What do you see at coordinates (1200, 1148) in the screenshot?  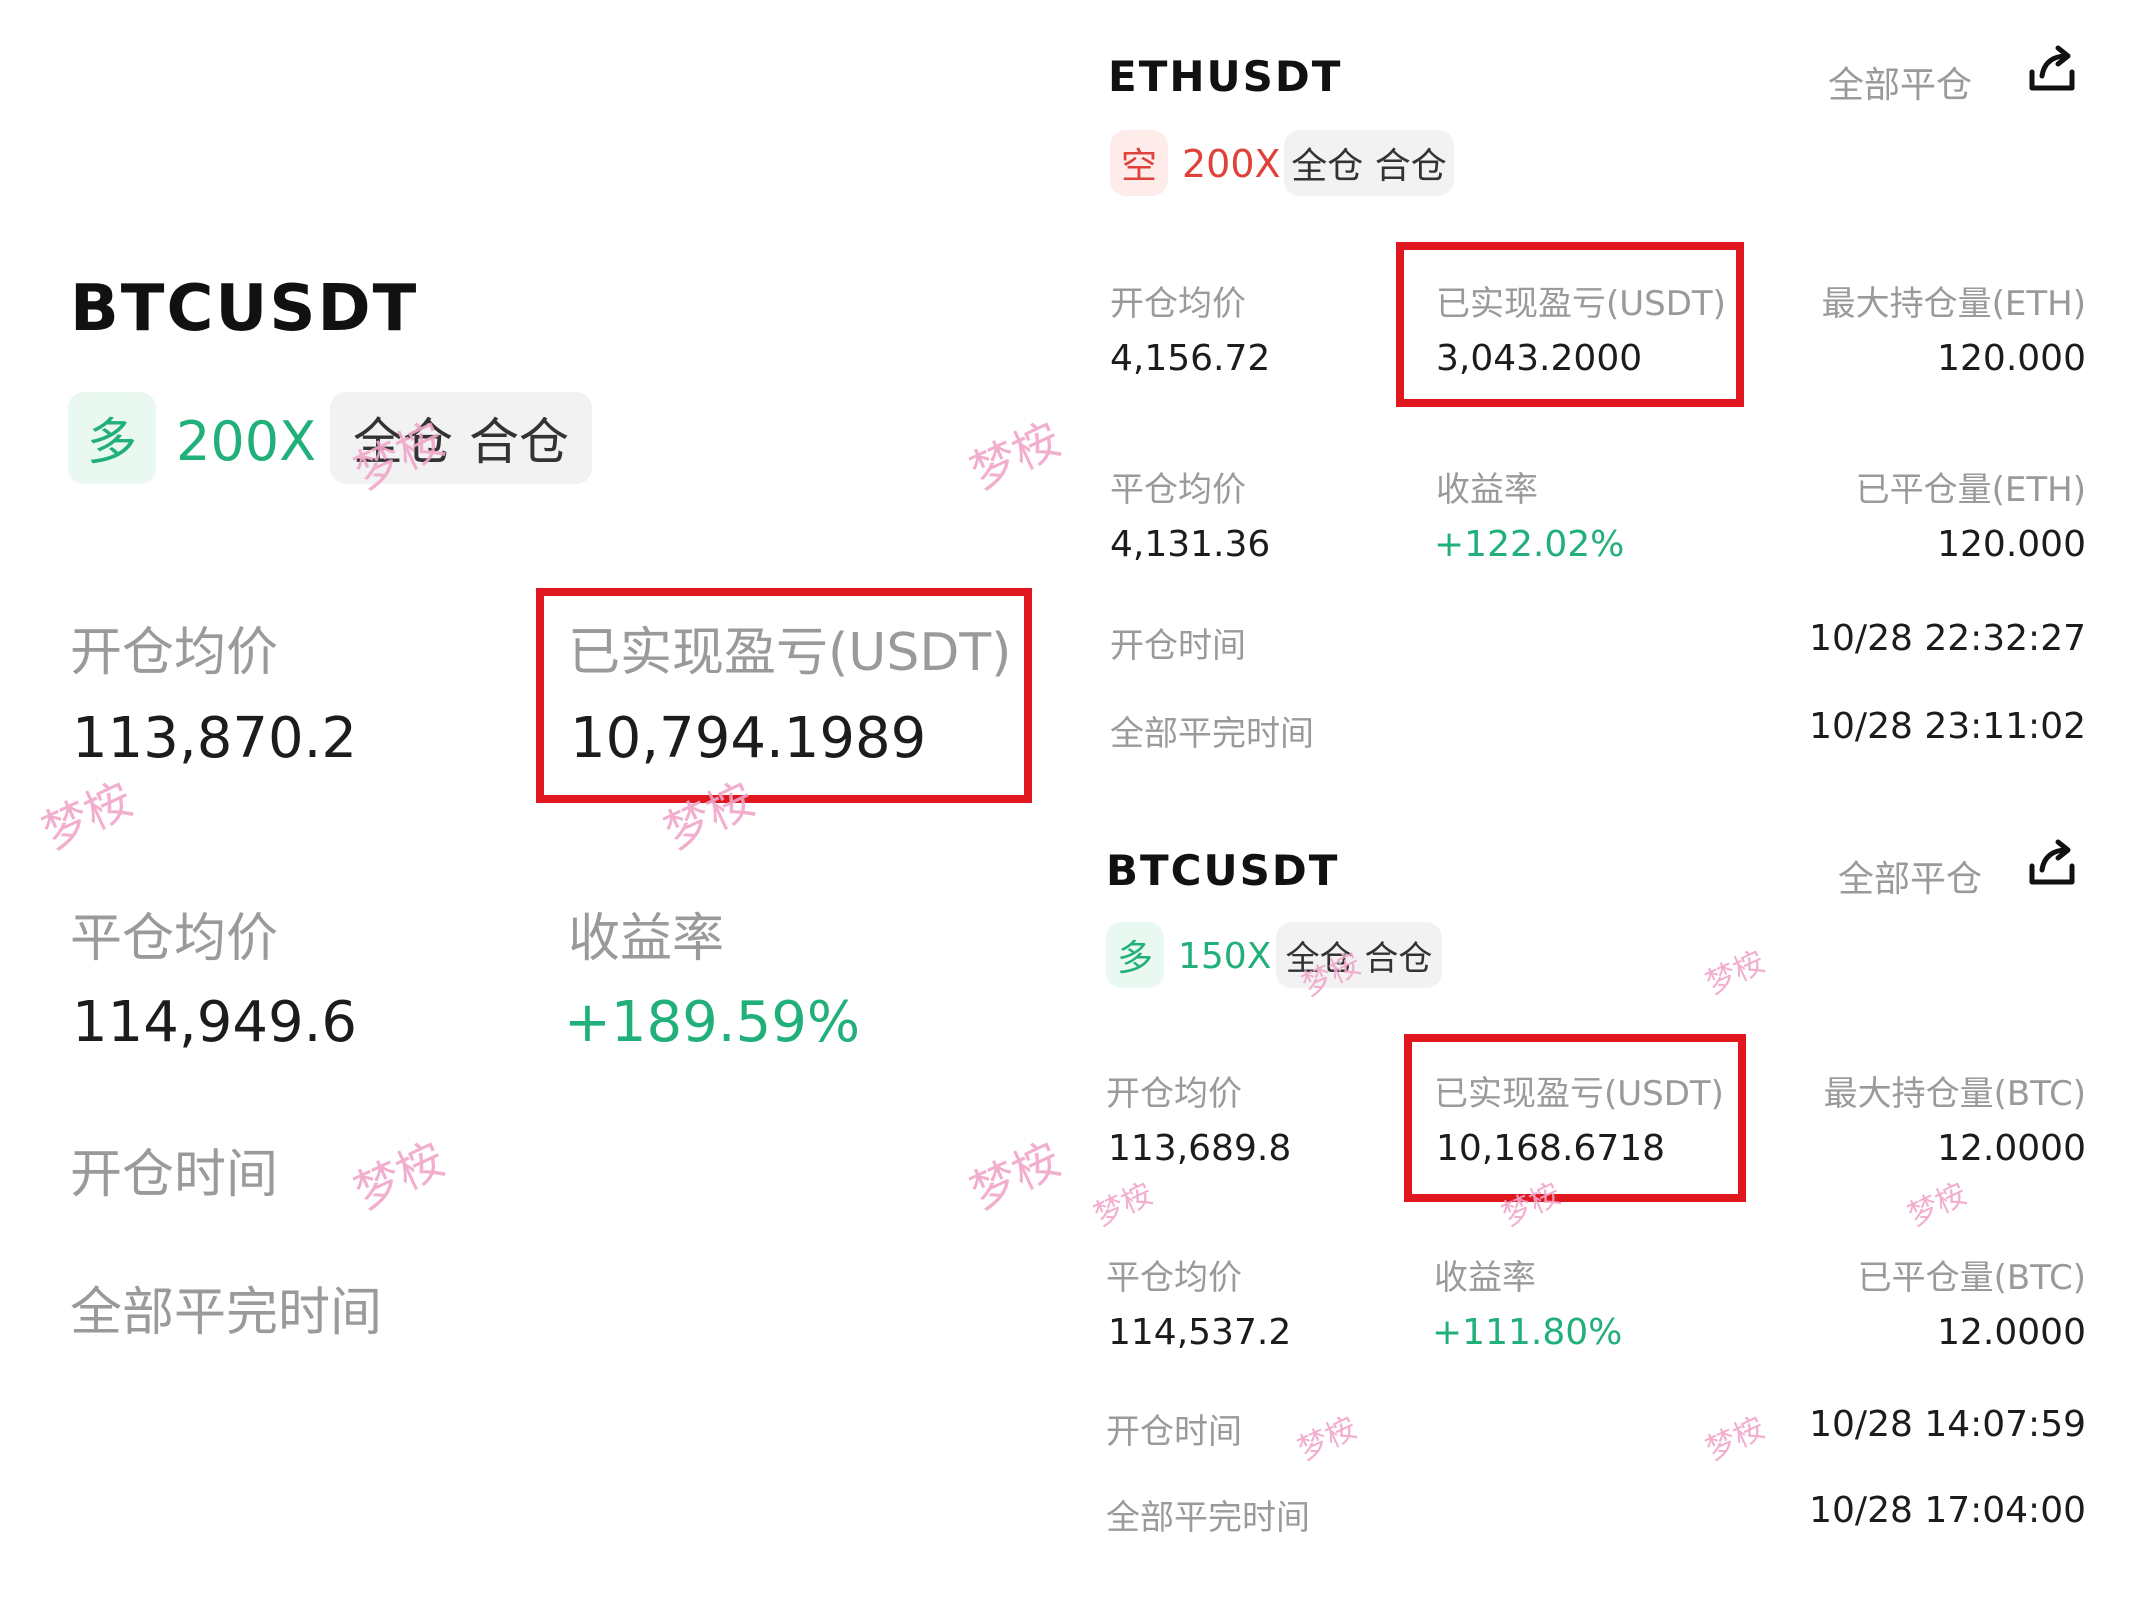 I see `btc-open-avg-value: 113,689.8` at bounding box center [1200, 1148].